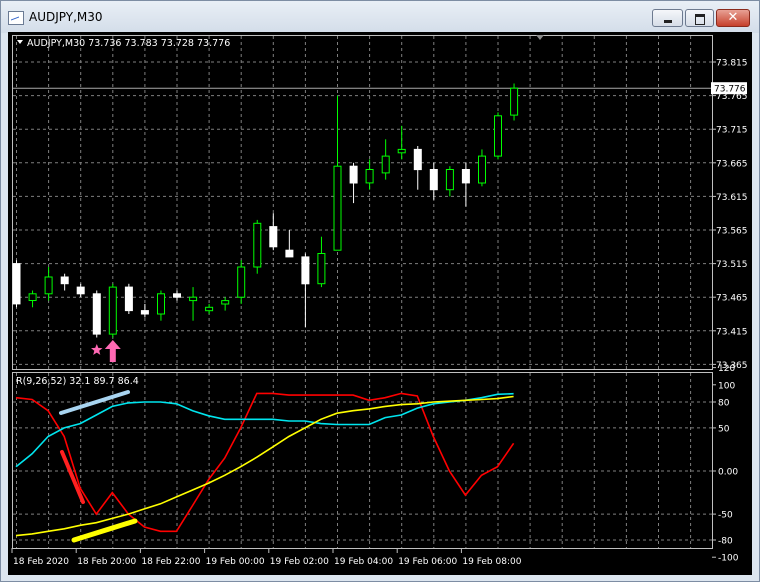 This screenshot has width=760, height=582. I want to click on indicator-level-label: 80, so click(724, 404).